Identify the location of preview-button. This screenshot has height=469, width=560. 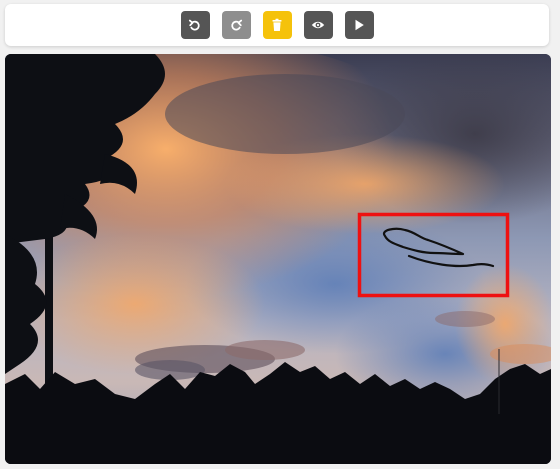
(318, 25).